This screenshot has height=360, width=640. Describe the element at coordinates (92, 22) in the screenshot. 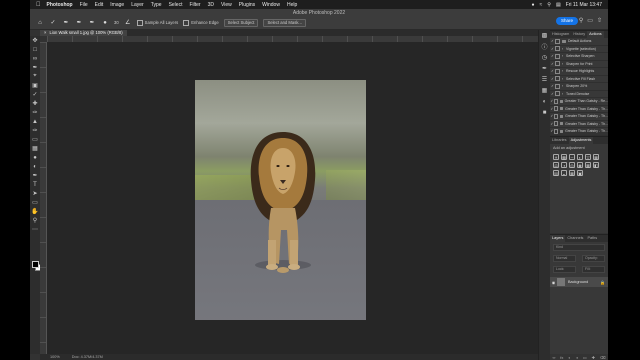

I see `subtract-selection-icon: ✒` at that location.